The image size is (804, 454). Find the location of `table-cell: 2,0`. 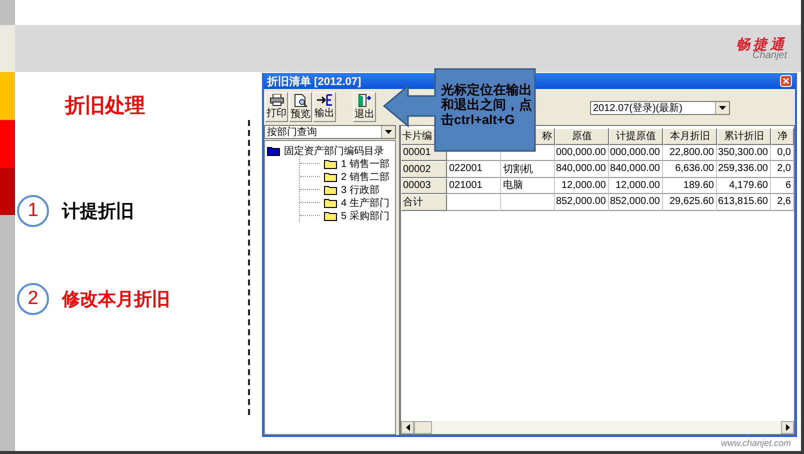

table-cell: 2,0 is located at coordinates (782, 169).